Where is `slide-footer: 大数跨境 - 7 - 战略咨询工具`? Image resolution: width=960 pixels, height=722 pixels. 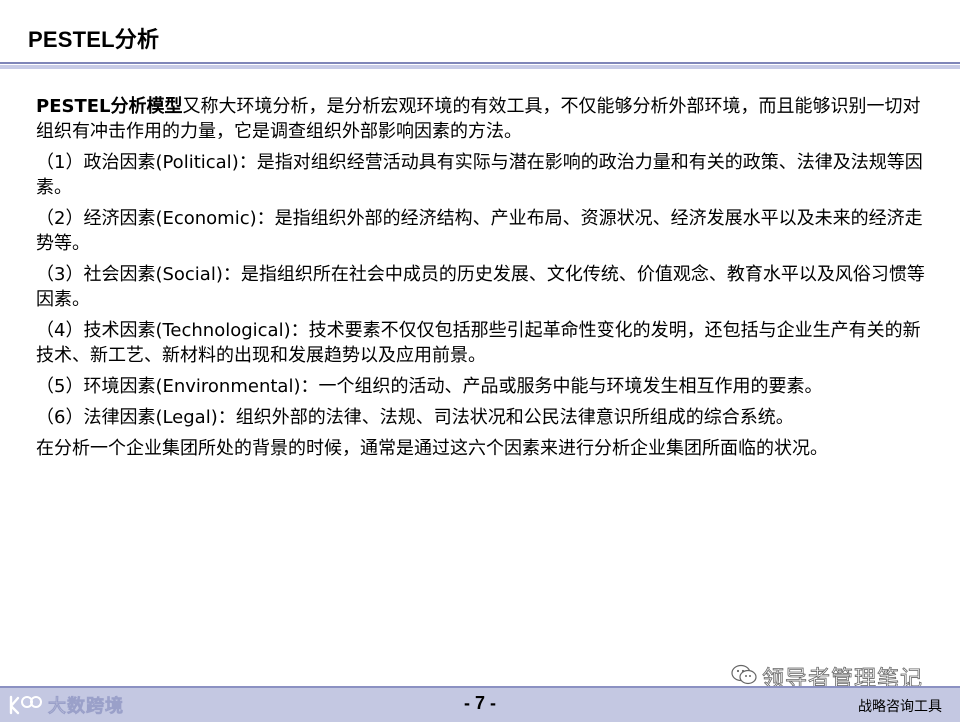 slide-footer: 大数跨境 - 7 - 战略咨询工具 is located at coordinates (480, 704).